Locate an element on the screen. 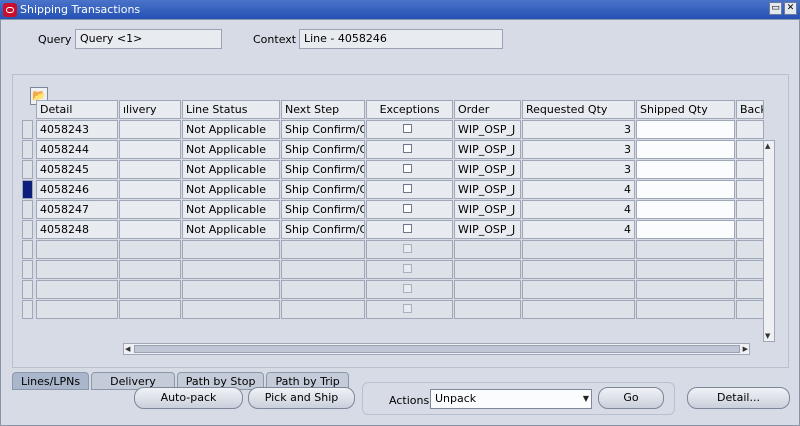 The image size is (800, 426). column-header: ılivery is located at coordinates (150, 109).